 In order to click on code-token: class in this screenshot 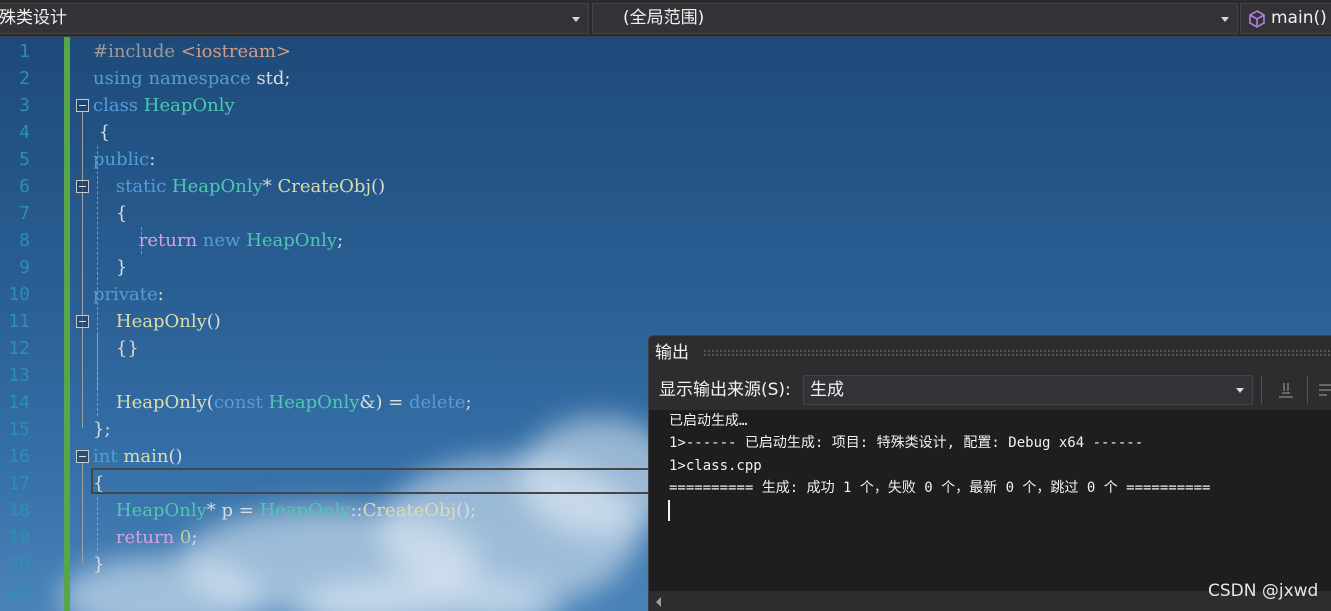, I will do `click(116, 105)`.